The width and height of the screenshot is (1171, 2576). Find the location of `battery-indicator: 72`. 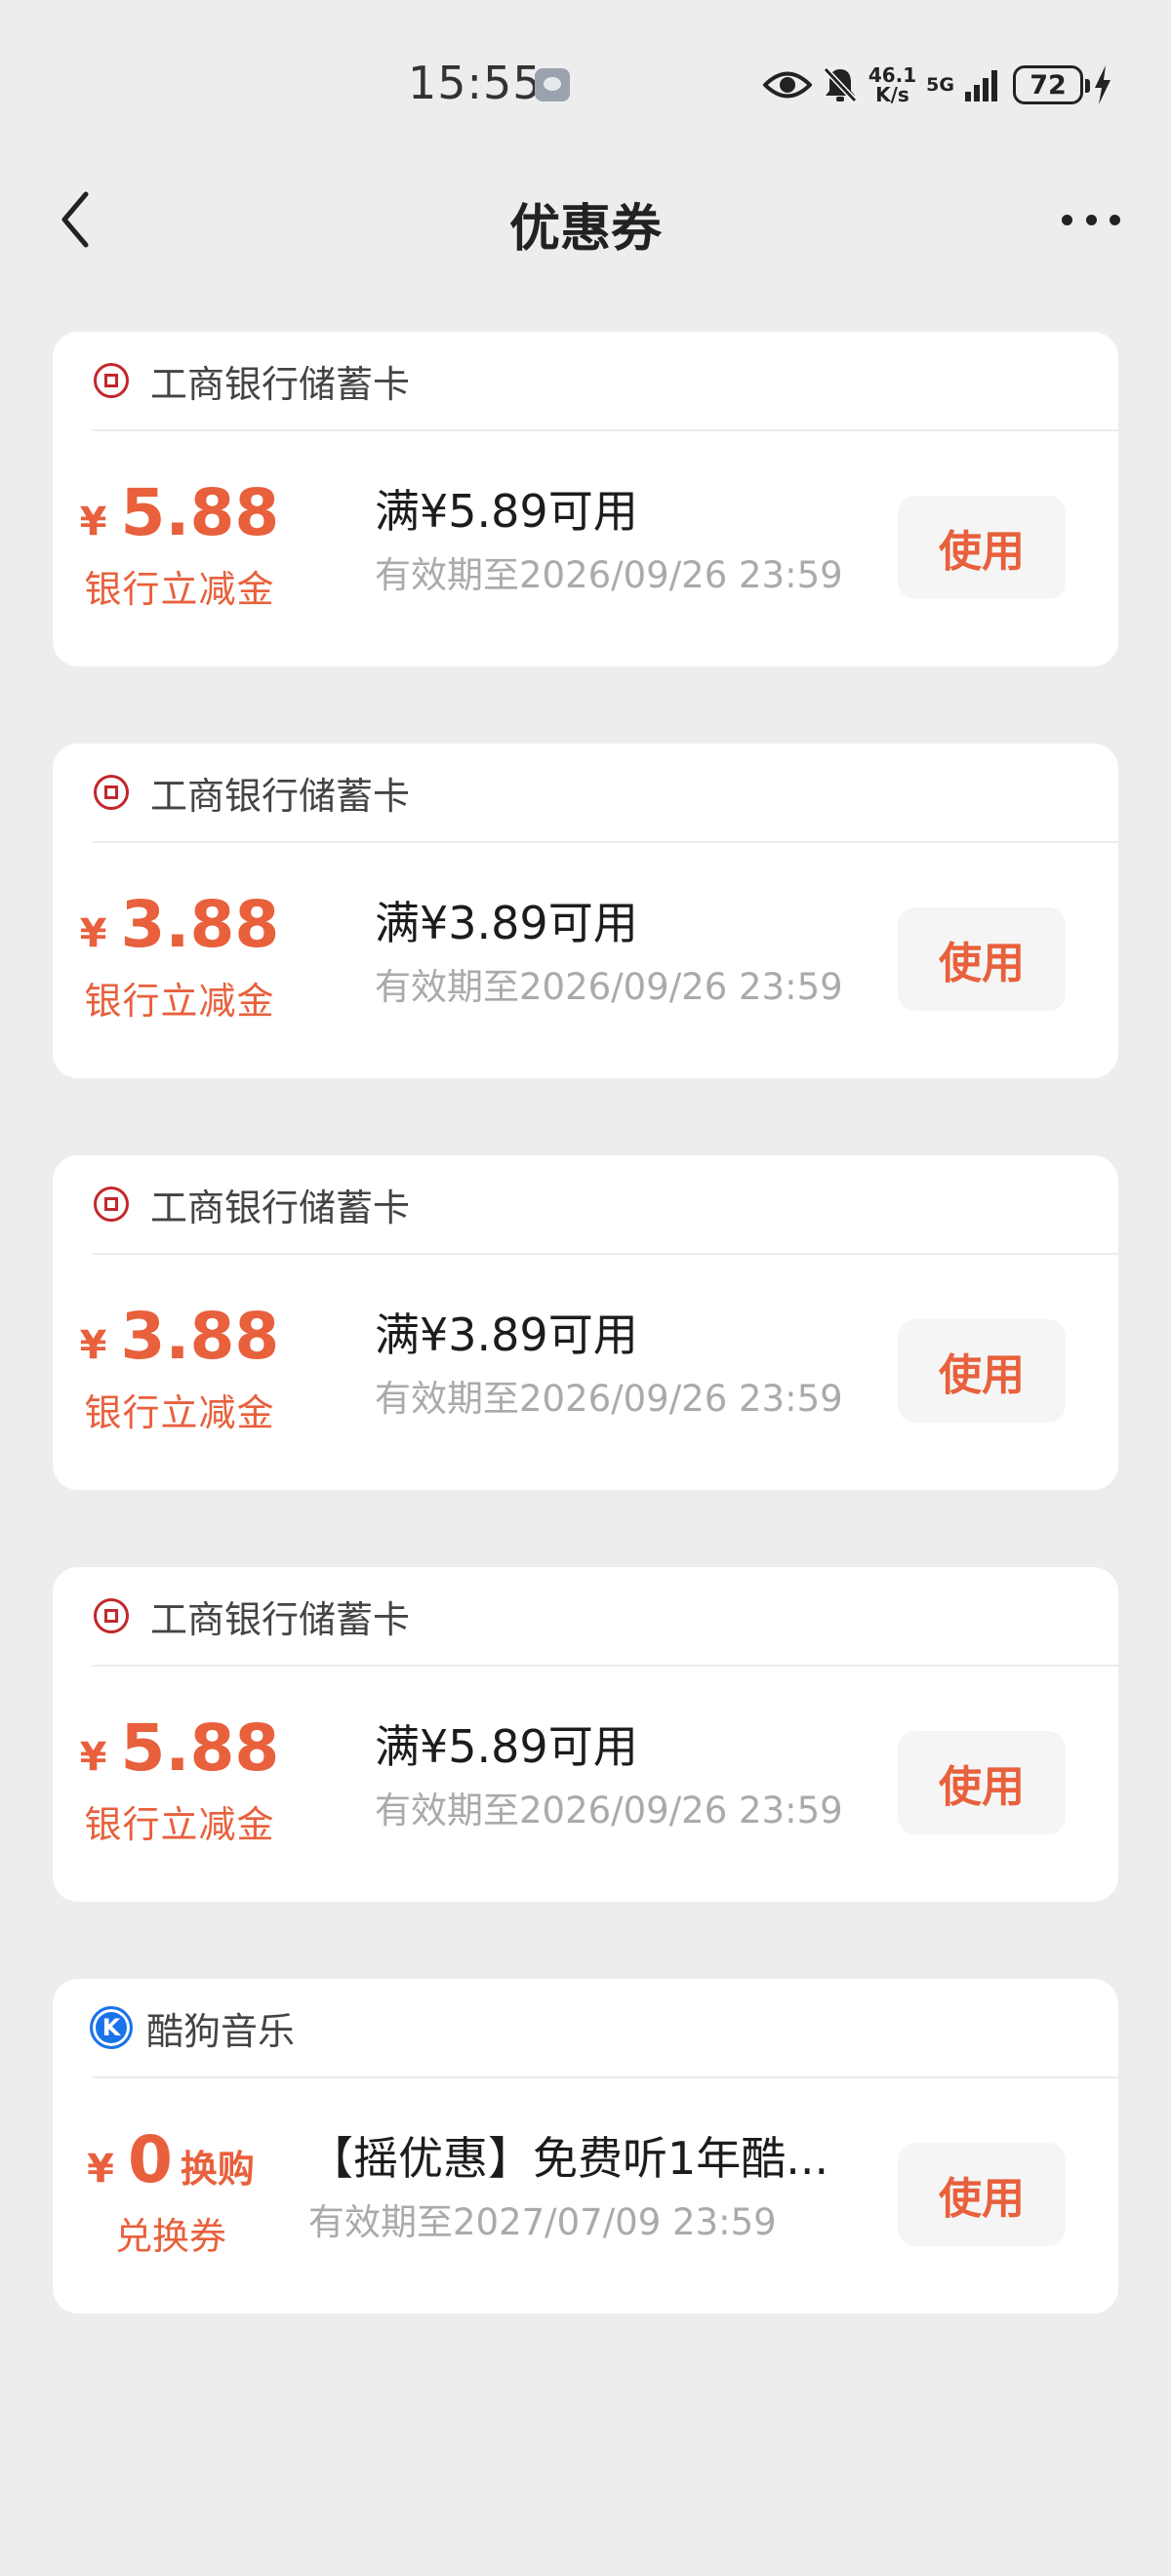

battery-indicator: 72 is located at coordinates (1051, 84).